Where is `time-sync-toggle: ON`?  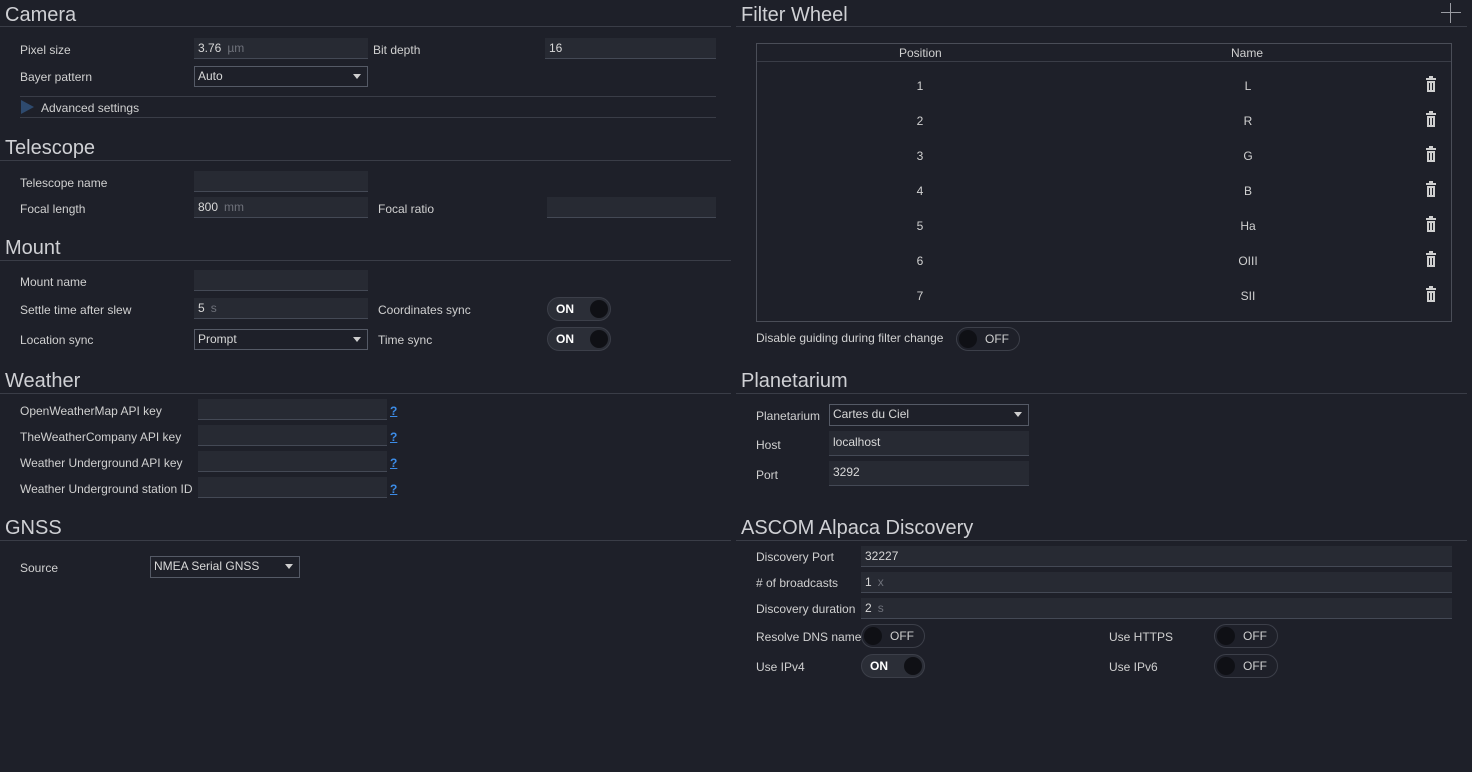
time-sync-toggle: ON is located at coordinates (579, 339).